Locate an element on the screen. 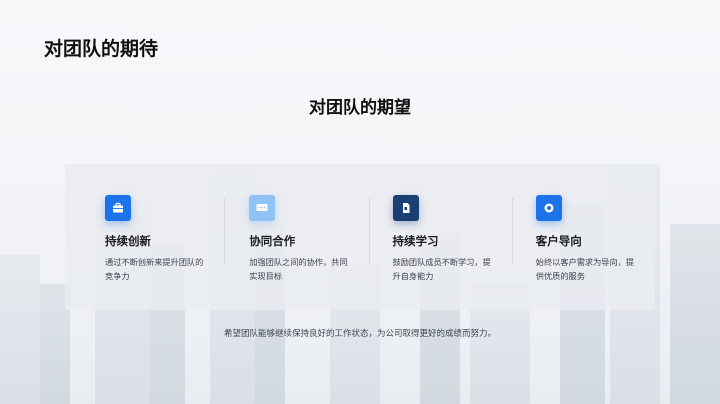 The height and width of the screenshot is (404, 720). card-description: 鼓励团队成员不断学习，提升自身能力 is located at coordinates (441, 269).